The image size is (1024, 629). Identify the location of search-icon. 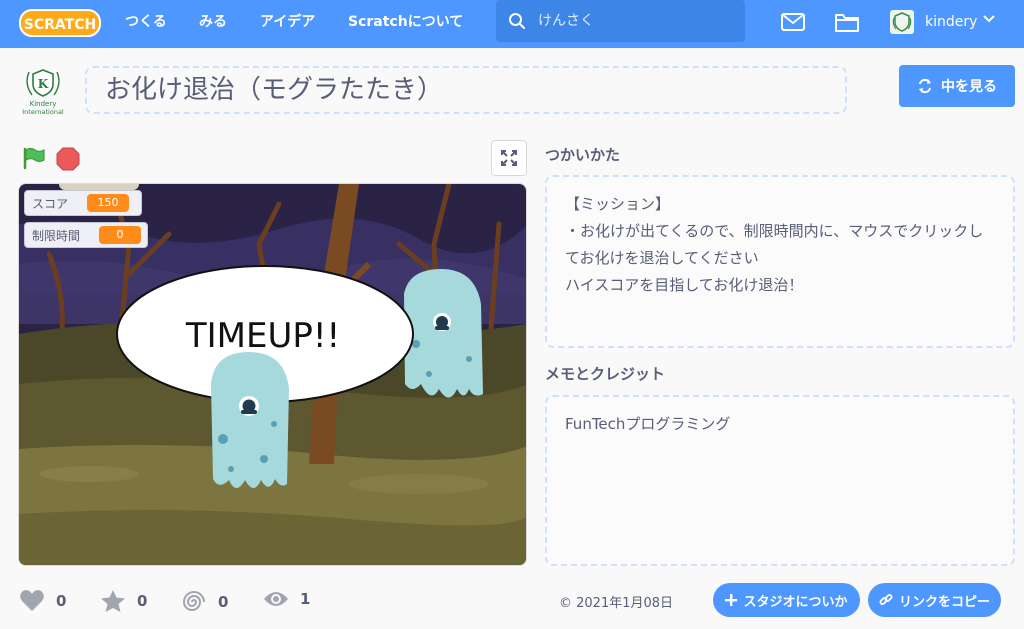
(517, 21).